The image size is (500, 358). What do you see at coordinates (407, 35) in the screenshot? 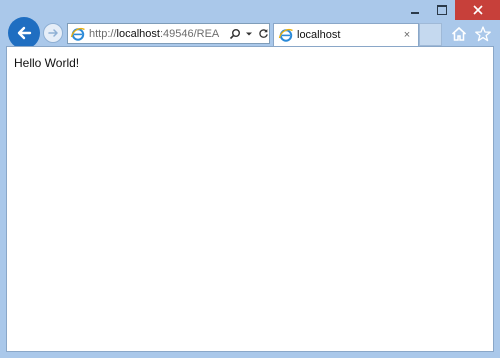
I see `tab-close-button: ×` at bounding box center [407, 35].